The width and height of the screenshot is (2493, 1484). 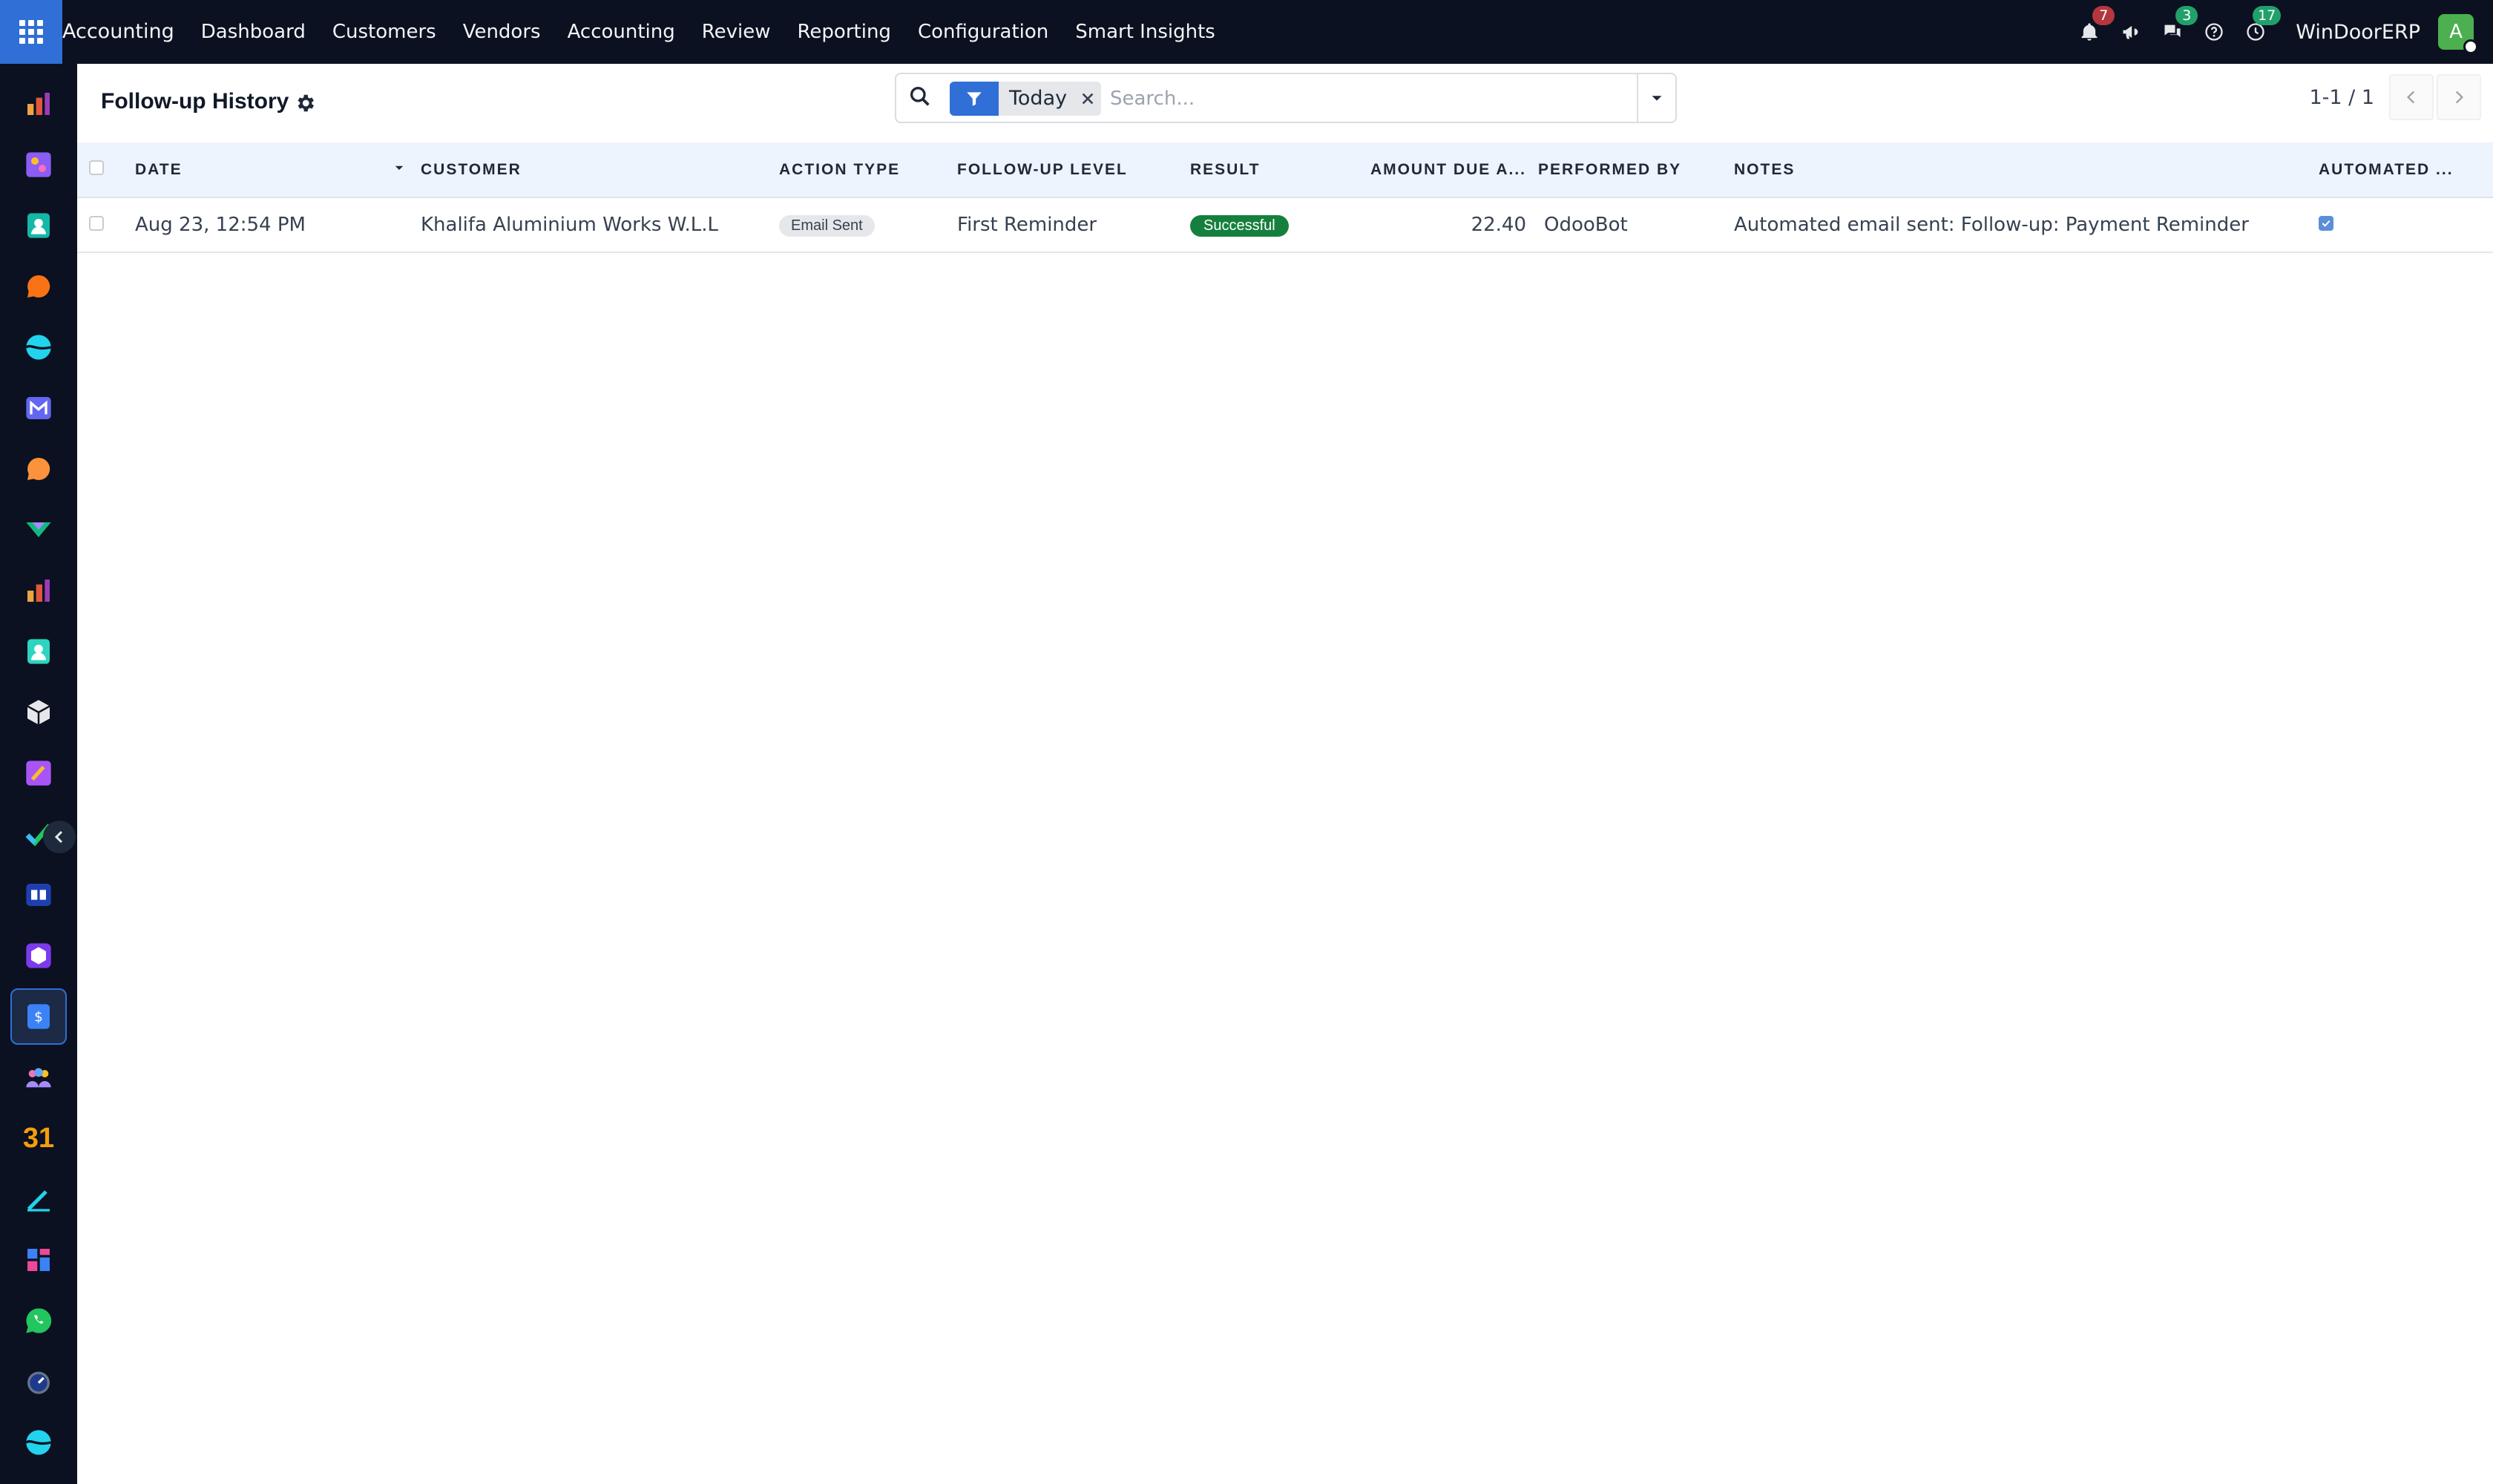 What do you see at coordinates (96, 223) in the screenshot?
I see `row-select-checkbox` at bounding box center [96, 223].